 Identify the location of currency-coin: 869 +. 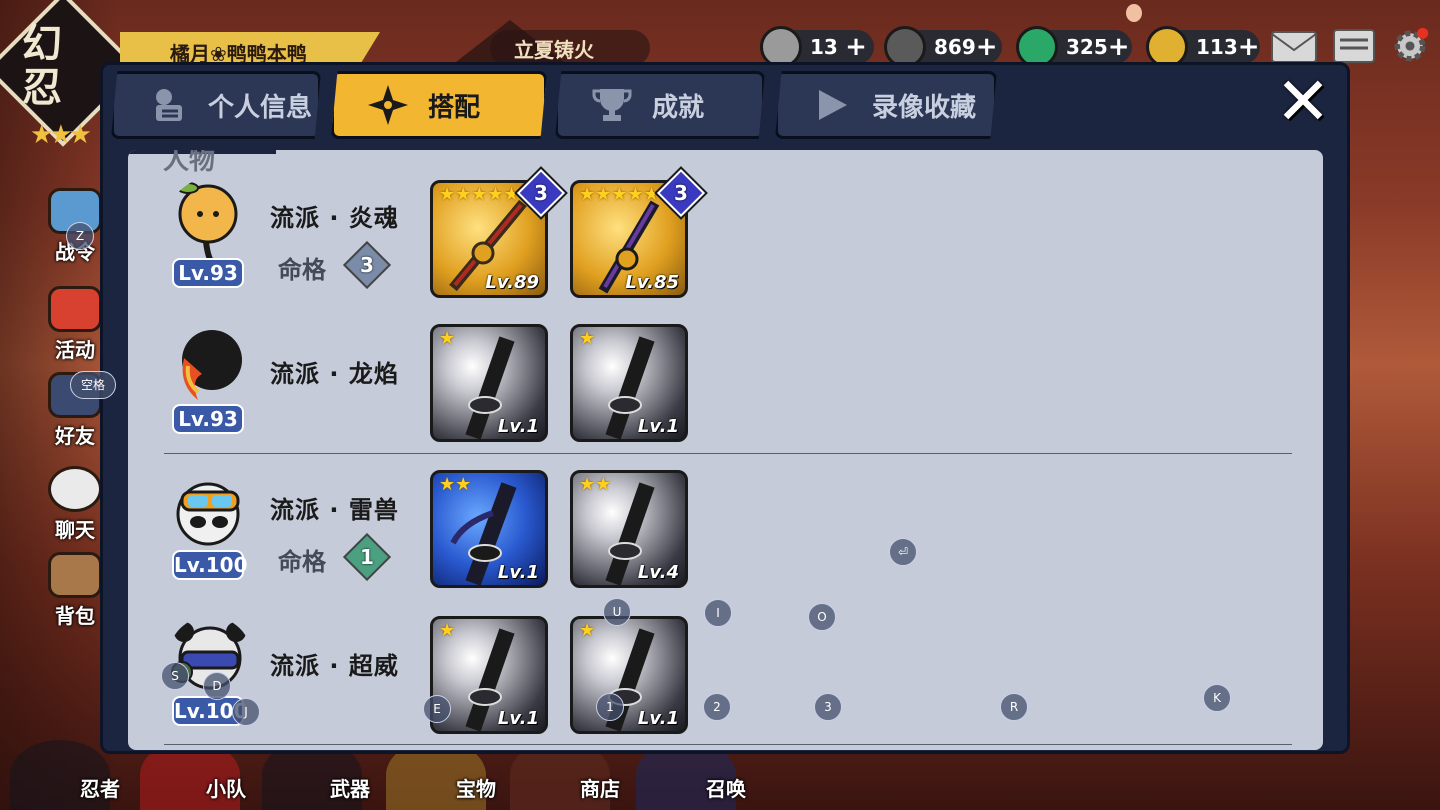
(943, 47).